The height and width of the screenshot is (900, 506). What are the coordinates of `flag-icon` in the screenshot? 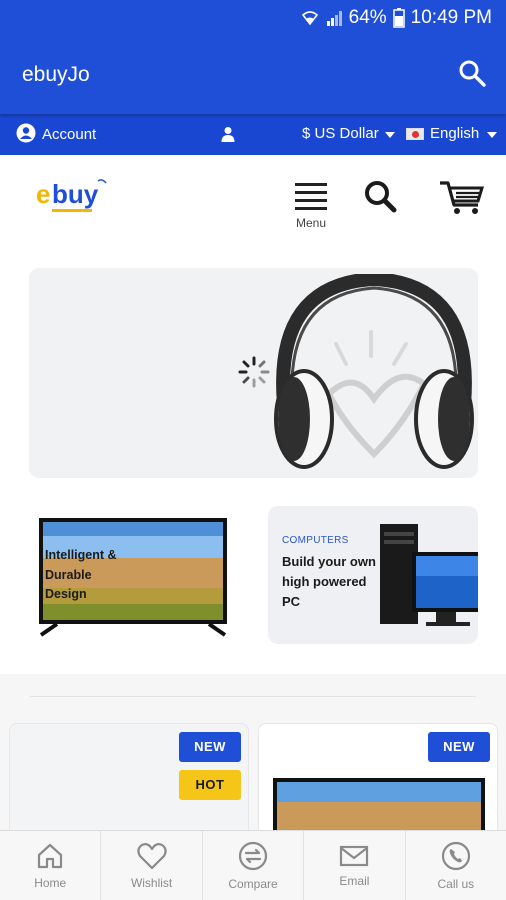 It's located at (415, 133).